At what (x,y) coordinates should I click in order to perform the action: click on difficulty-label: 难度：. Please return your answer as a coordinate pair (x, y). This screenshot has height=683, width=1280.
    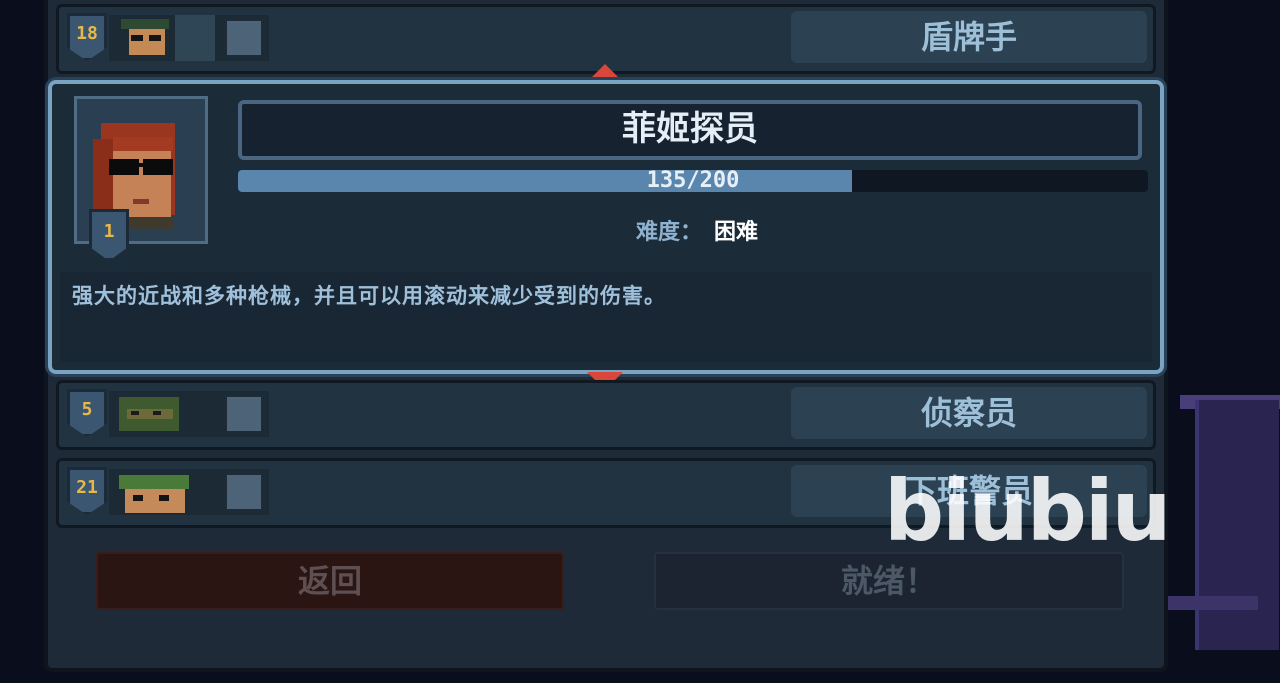
    Looking at the image, I should click on (669, 232).